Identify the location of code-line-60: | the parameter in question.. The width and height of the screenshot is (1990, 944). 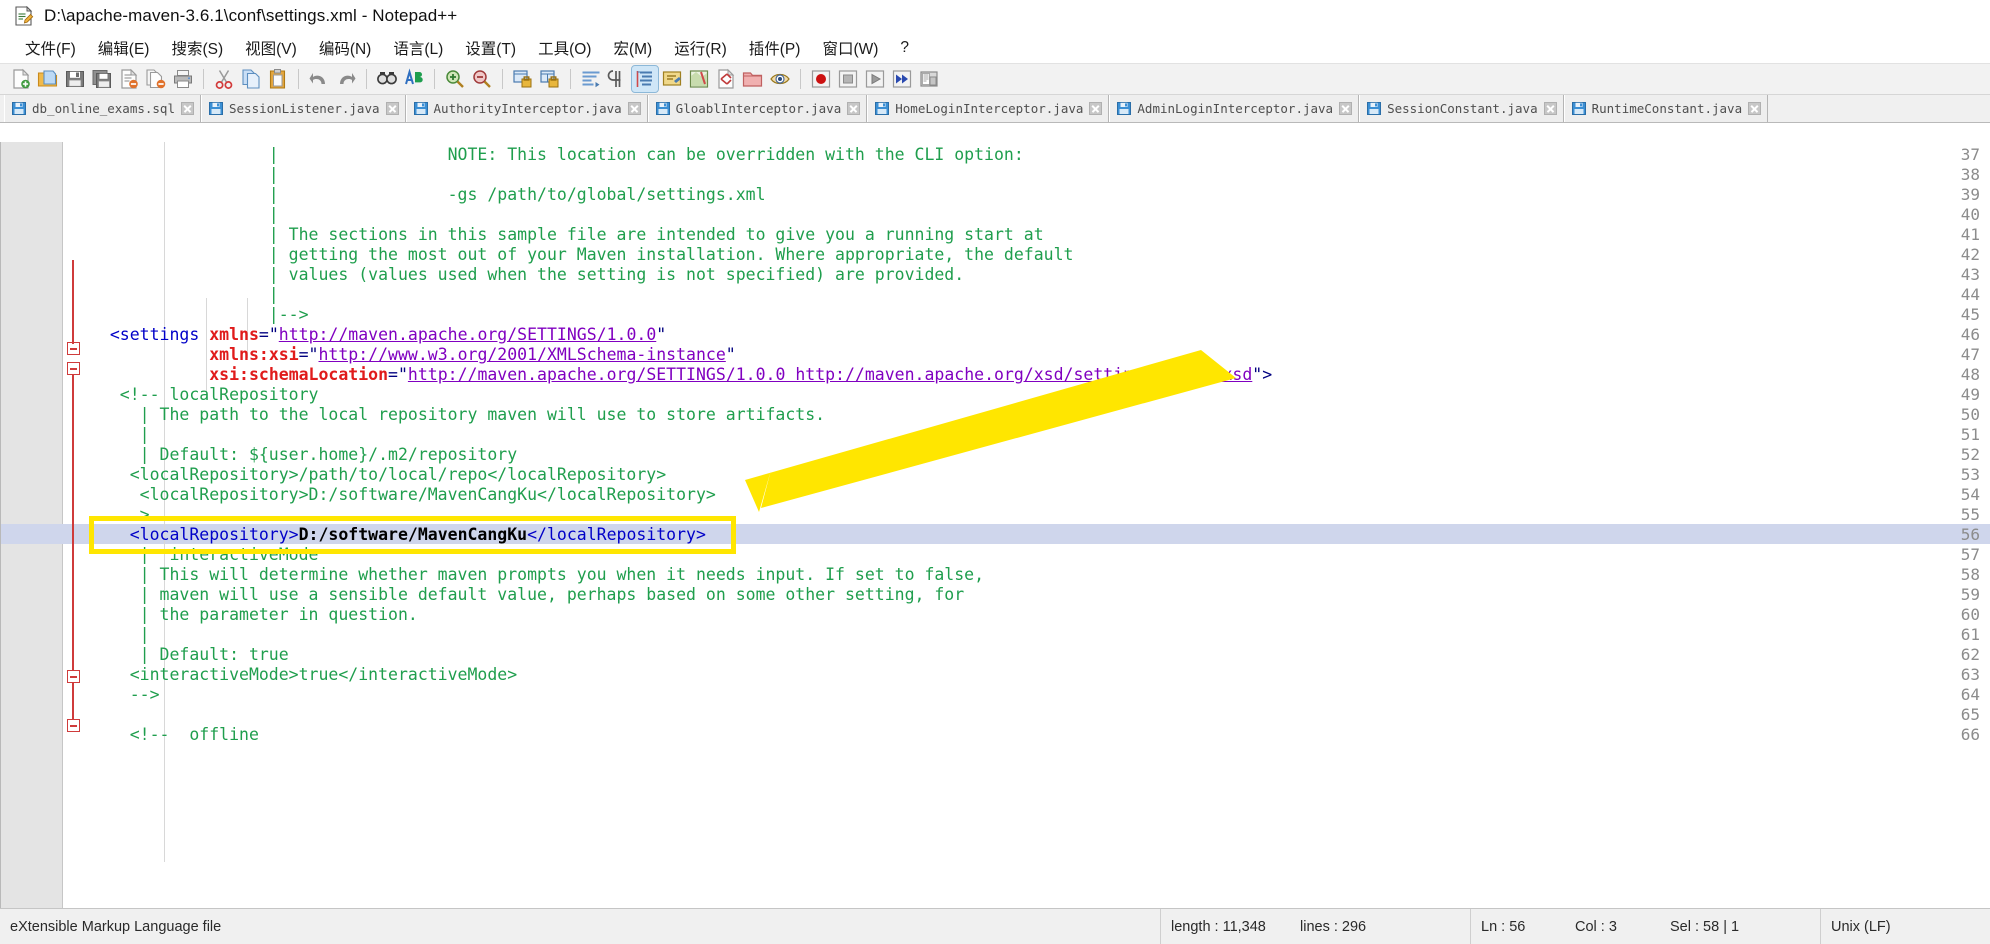
(254, 615).